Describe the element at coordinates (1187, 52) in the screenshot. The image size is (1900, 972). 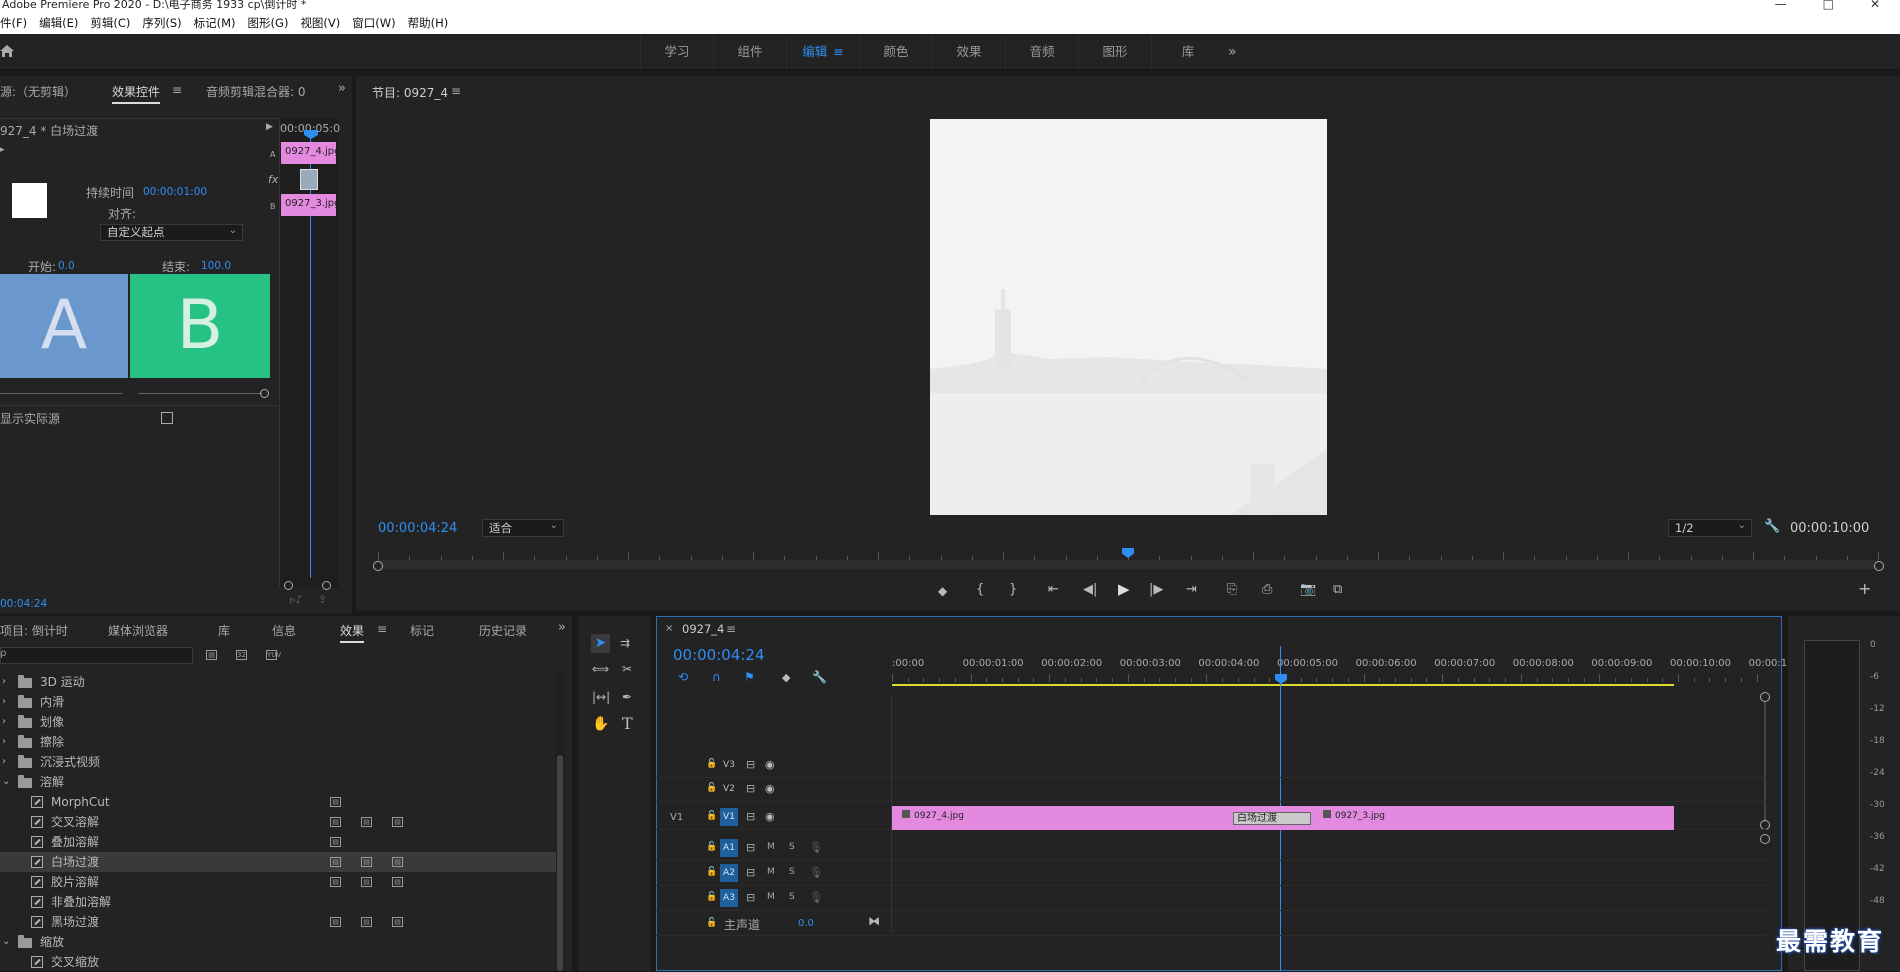
I see `workspace-libraries: 库` at that location.